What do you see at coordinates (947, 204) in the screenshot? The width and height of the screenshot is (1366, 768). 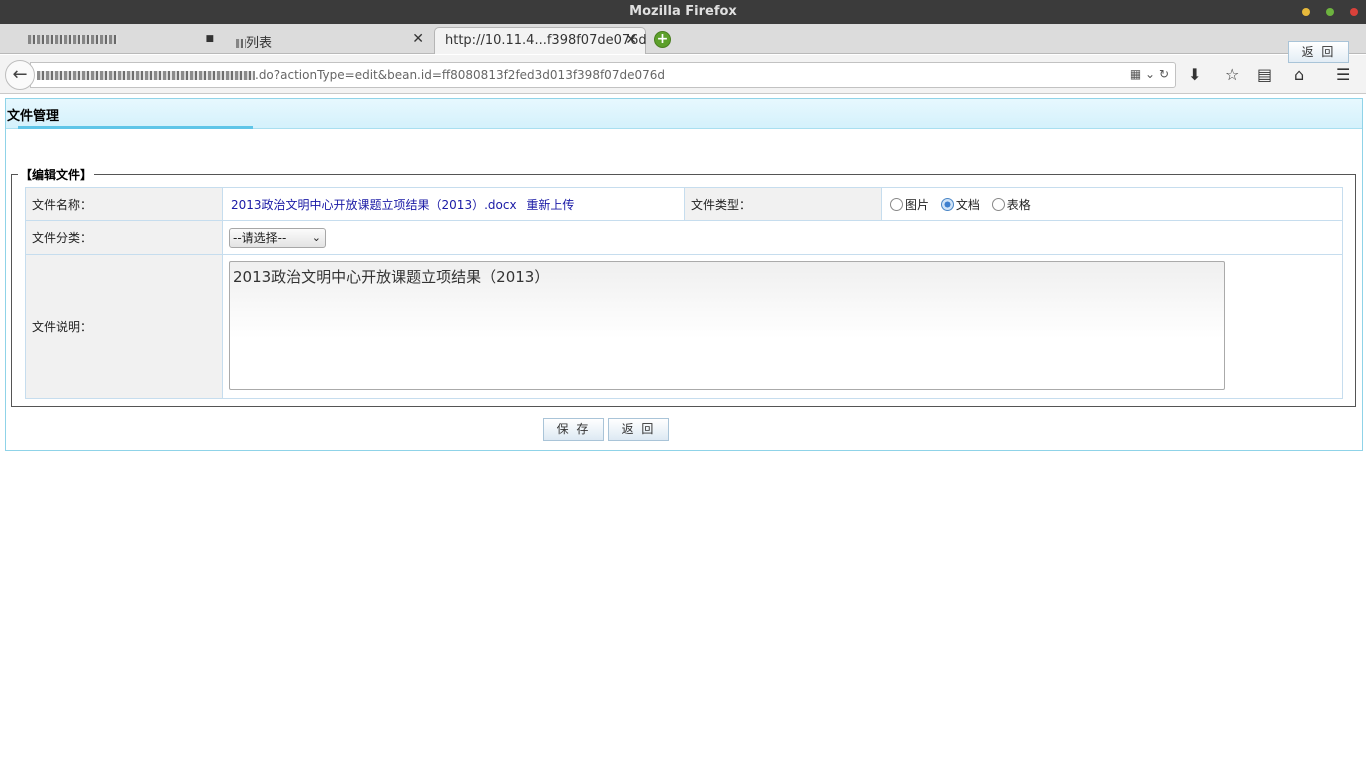 I see `radio-document` at bounding box center [947, 204].